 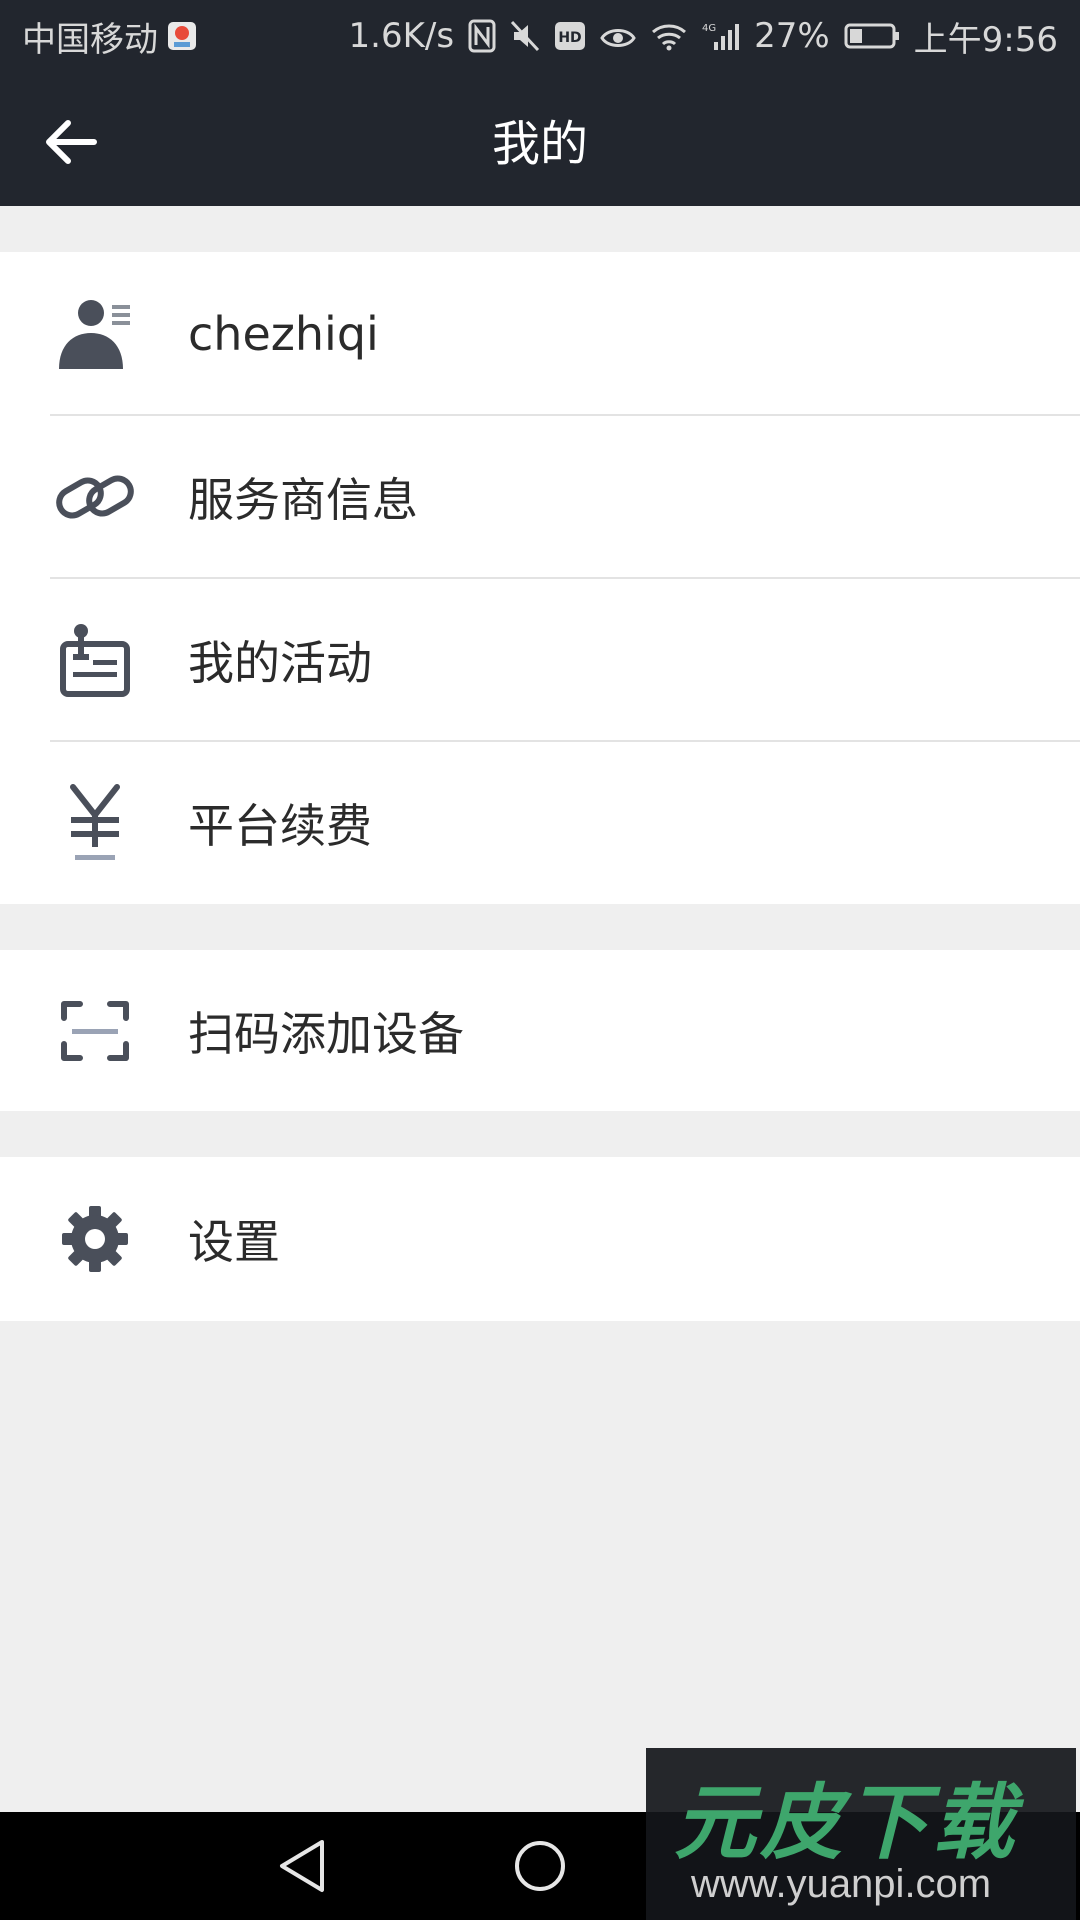 I want to click on mute-icon, so click(x=525, y=36).